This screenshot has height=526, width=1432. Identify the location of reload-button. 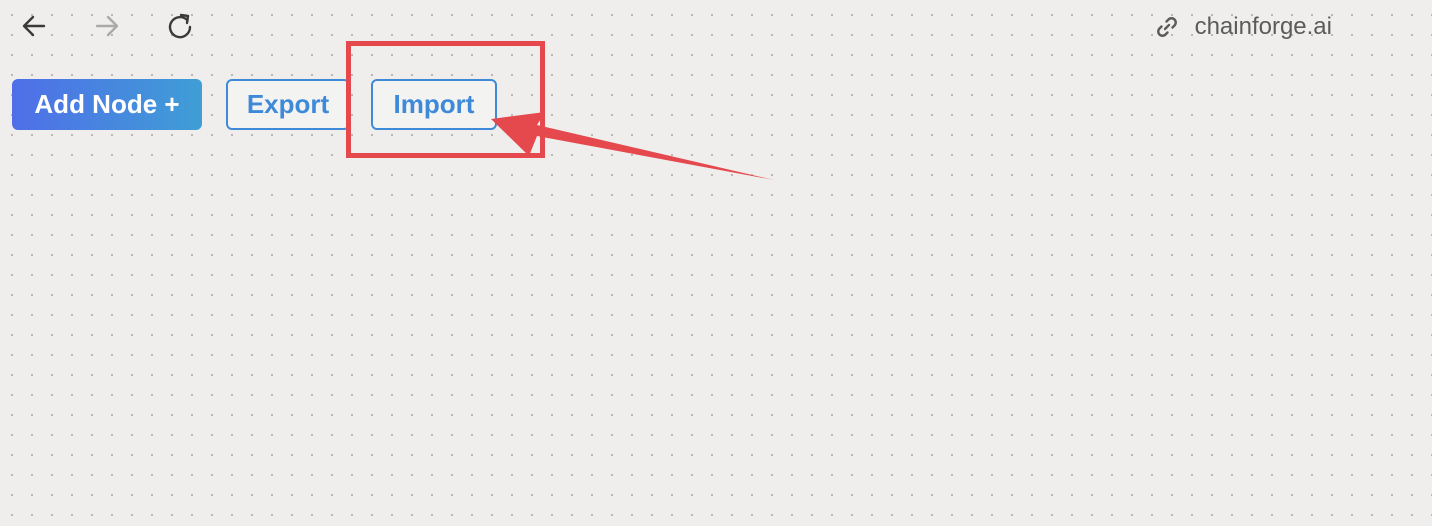
(180, 26).